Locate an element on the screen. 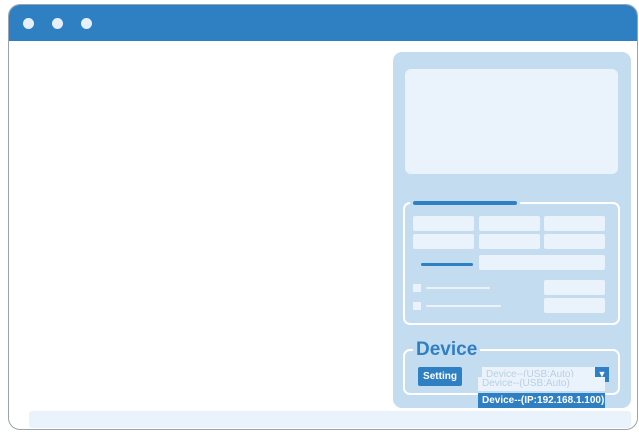 The height and width of the screenshot is (432, 639). minimize-dot is located at coordinates (57, 23).